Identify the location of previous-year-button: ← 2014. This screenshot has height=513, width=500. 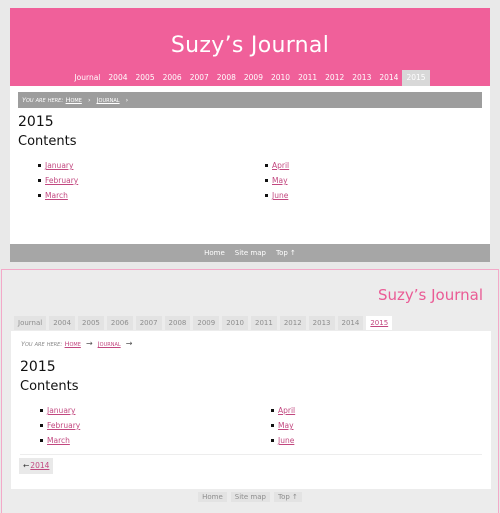
(36, 466).